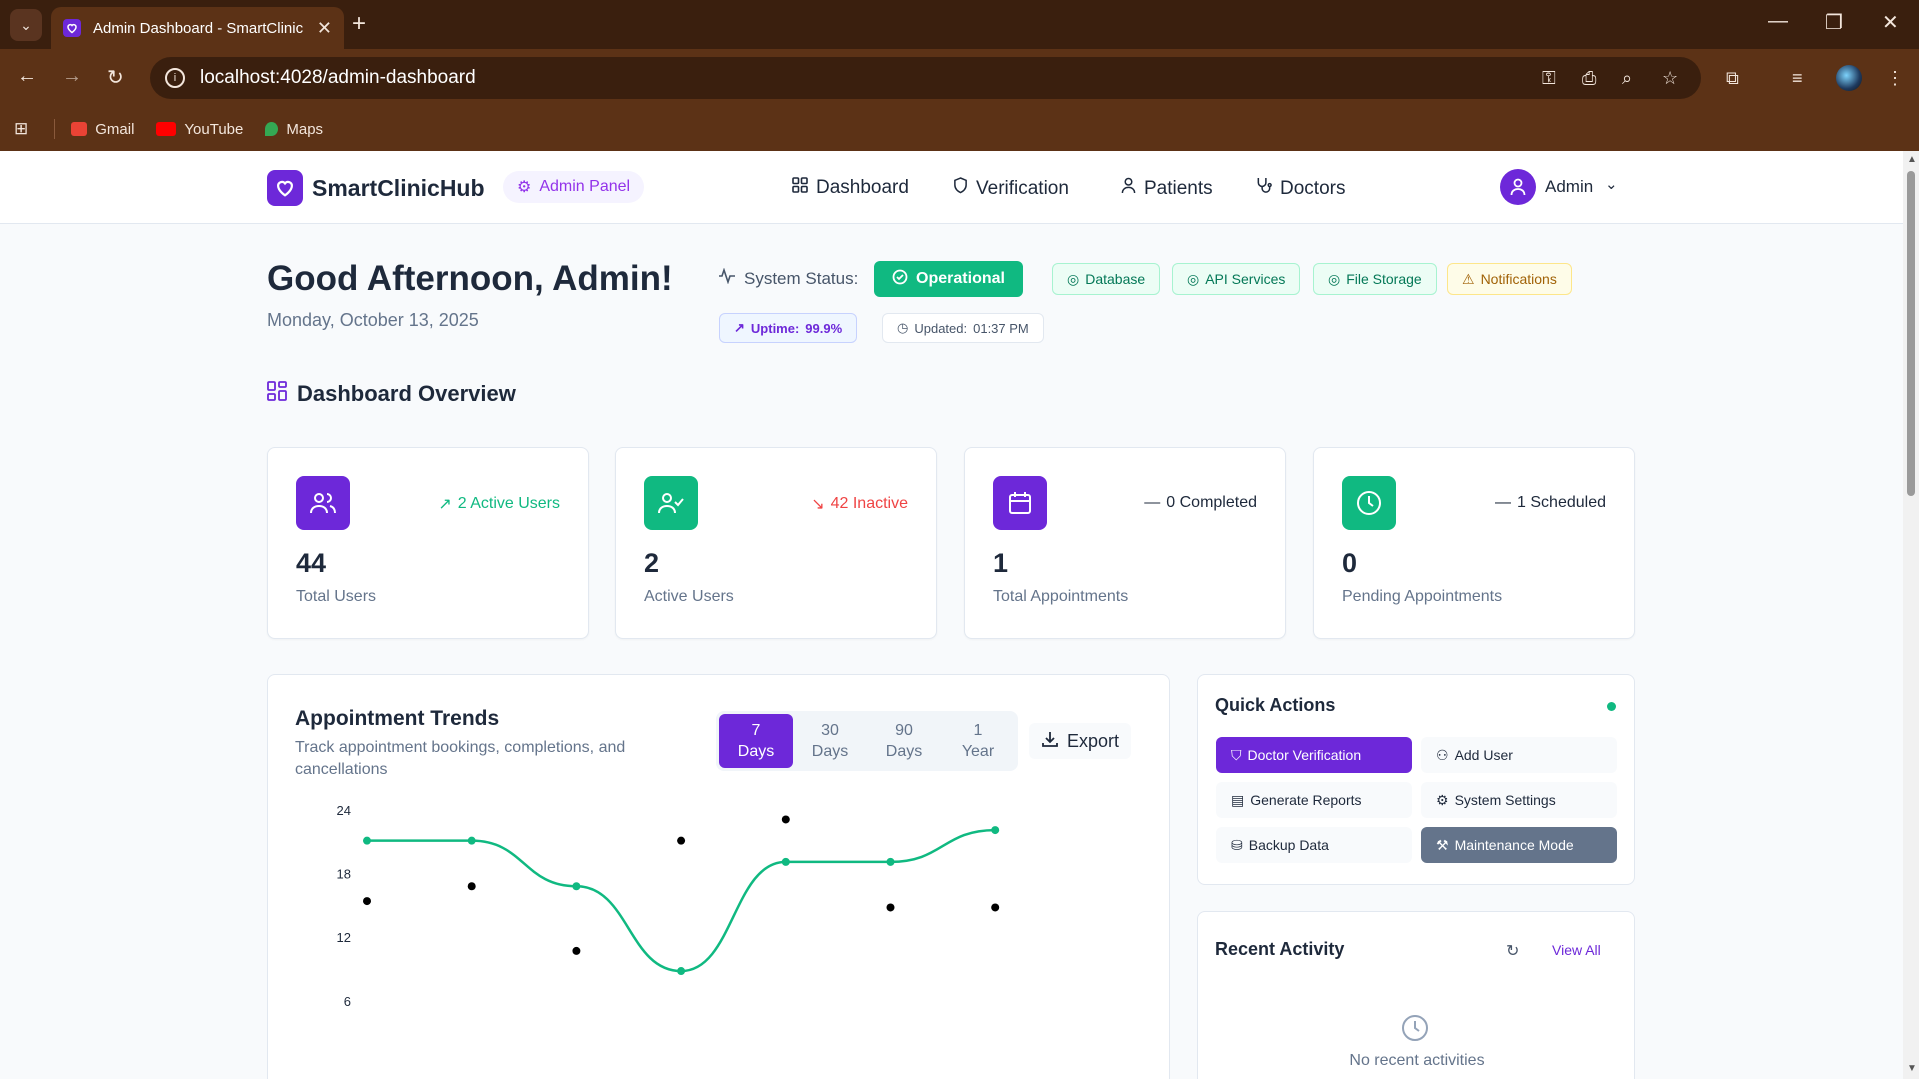 The height and width of the screenshot is (1079, 1919). I want to click on back-icon: ←, so click(27, 76).